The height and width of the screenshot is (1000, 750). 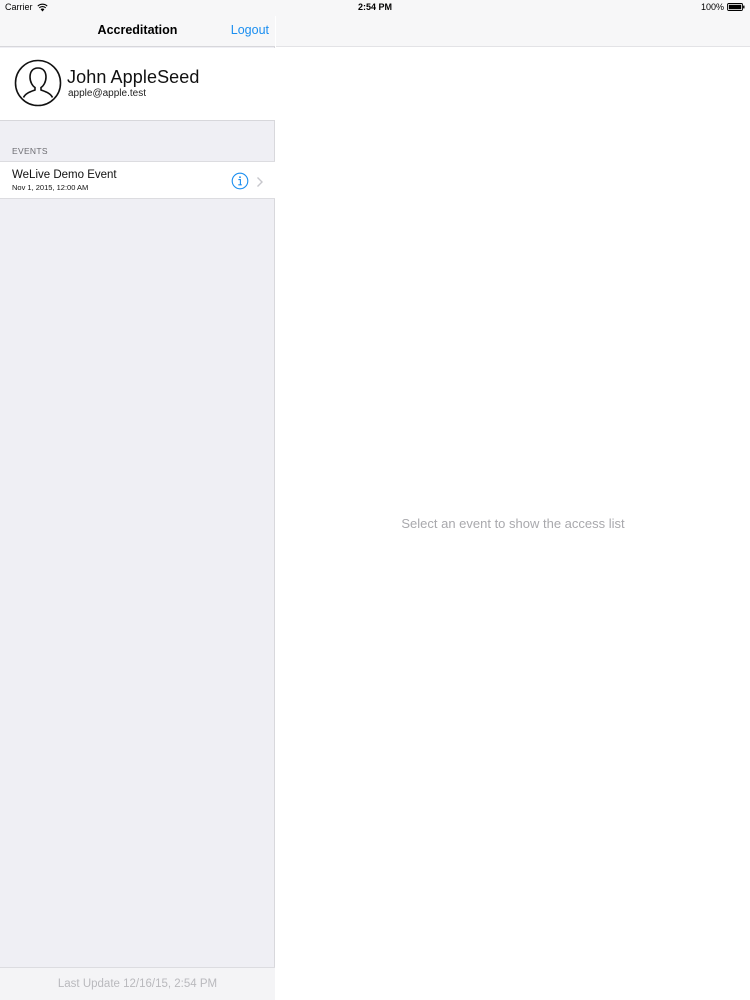 I want to click on status-right: 100%, so click(x=723, y=7).